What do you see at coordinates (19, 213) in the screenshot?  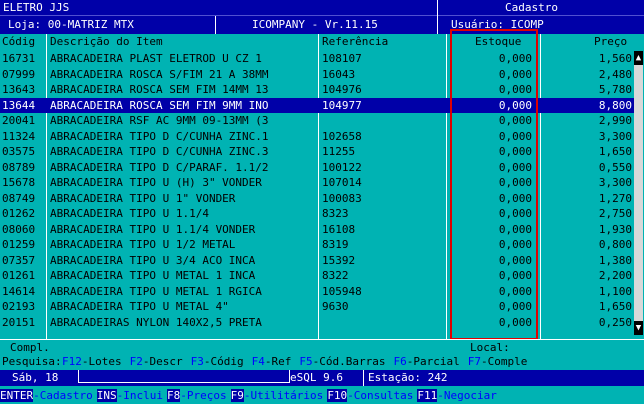 I see `item-code: 01262` at bounding box center [19, 213].